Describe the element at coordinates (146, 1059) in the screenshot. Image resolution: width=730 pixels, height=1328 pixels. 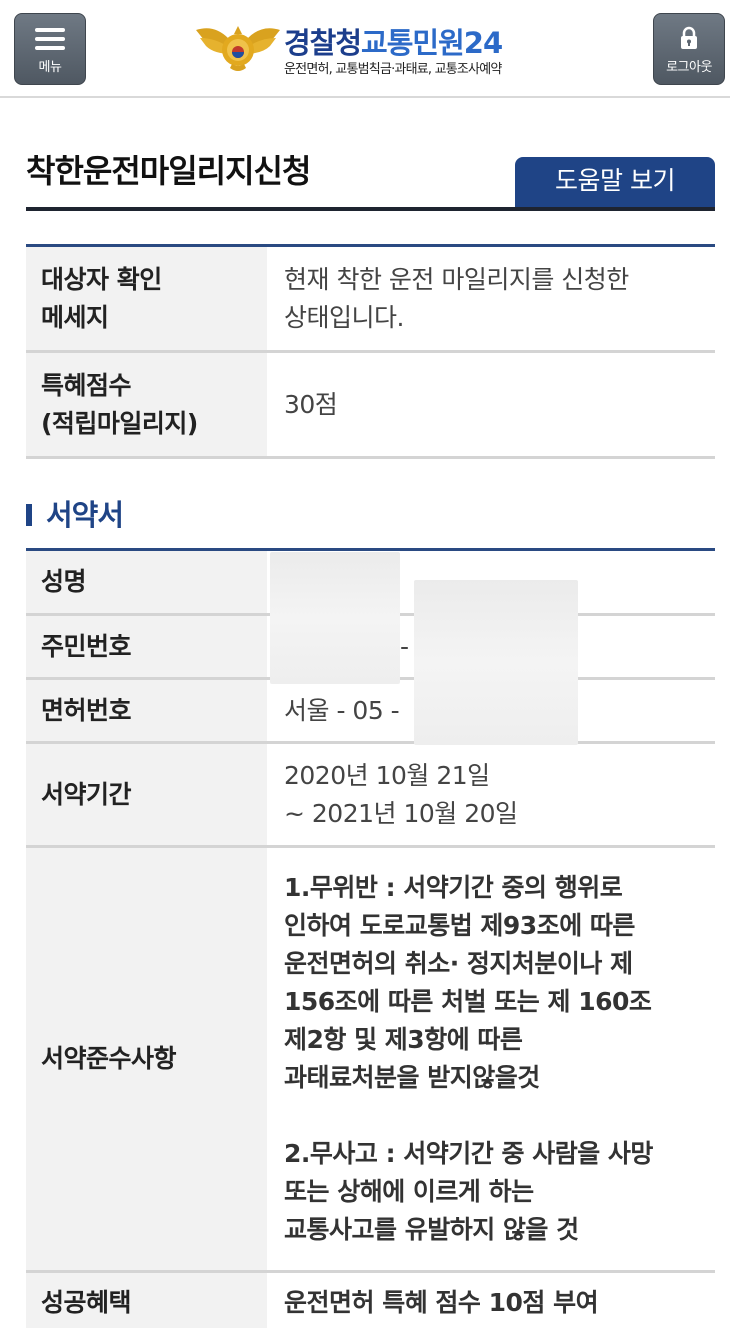
I see `row-label-compliance: 서약준수사항` at that location.